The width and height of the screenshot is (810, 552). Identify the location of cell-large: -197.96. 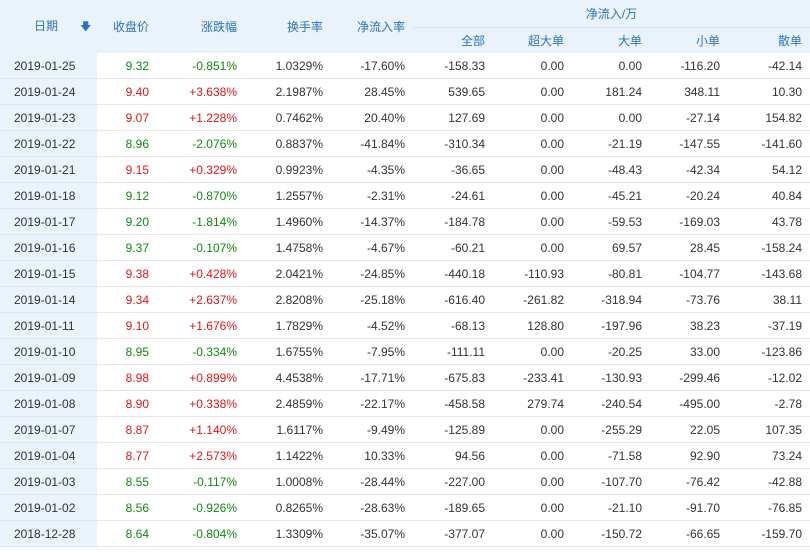
(611, 325).